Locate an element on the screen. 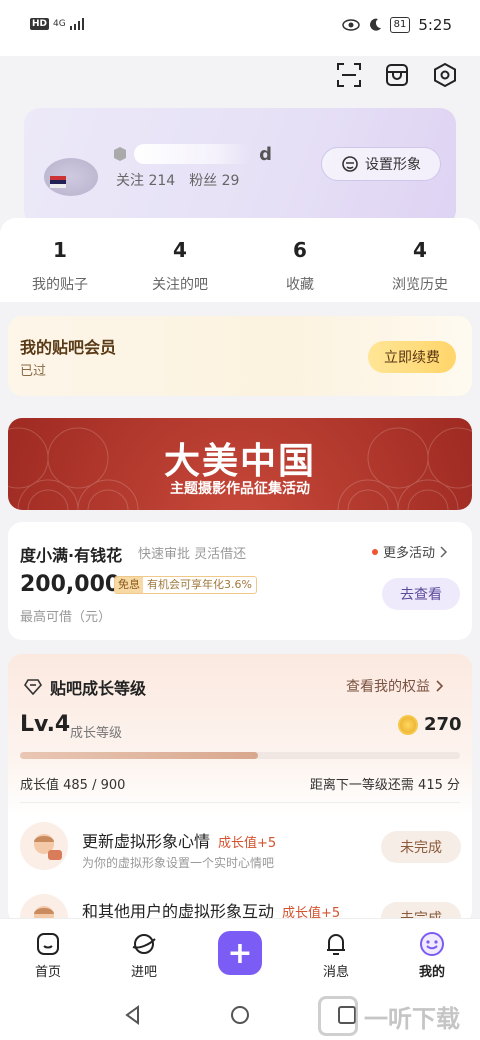  follow-stats: 关注 214 粉丝 29 is located at coordinates (177, 180).